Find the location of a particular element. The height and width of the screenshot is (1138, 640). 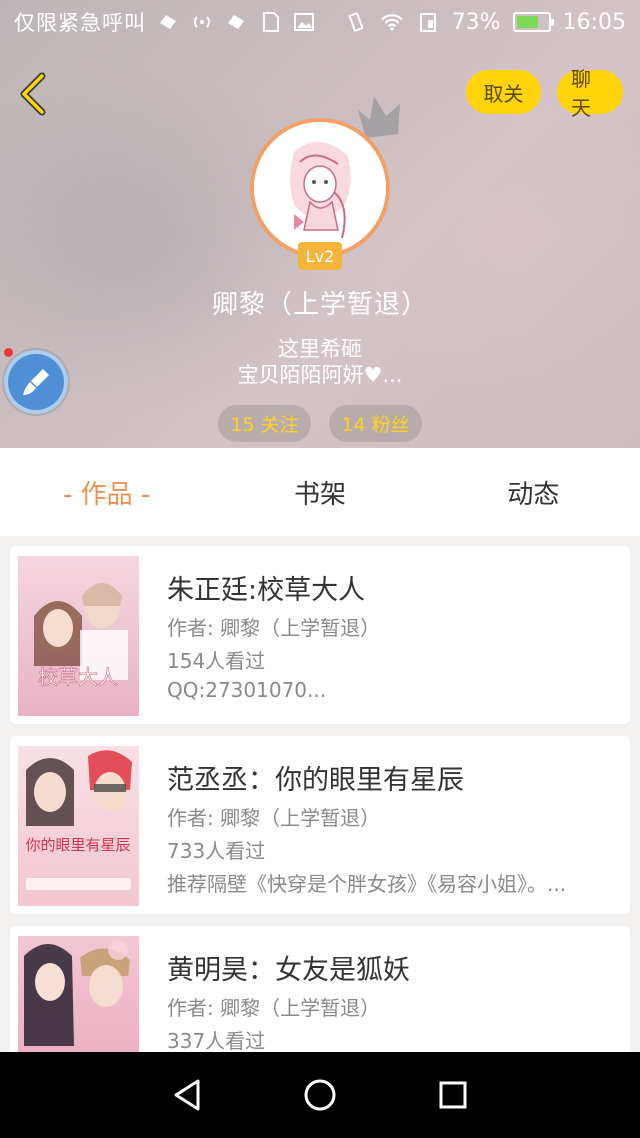

status-bar: 仅限紧急呼叫 73% 16:05 is located at coordinates (320, 22).